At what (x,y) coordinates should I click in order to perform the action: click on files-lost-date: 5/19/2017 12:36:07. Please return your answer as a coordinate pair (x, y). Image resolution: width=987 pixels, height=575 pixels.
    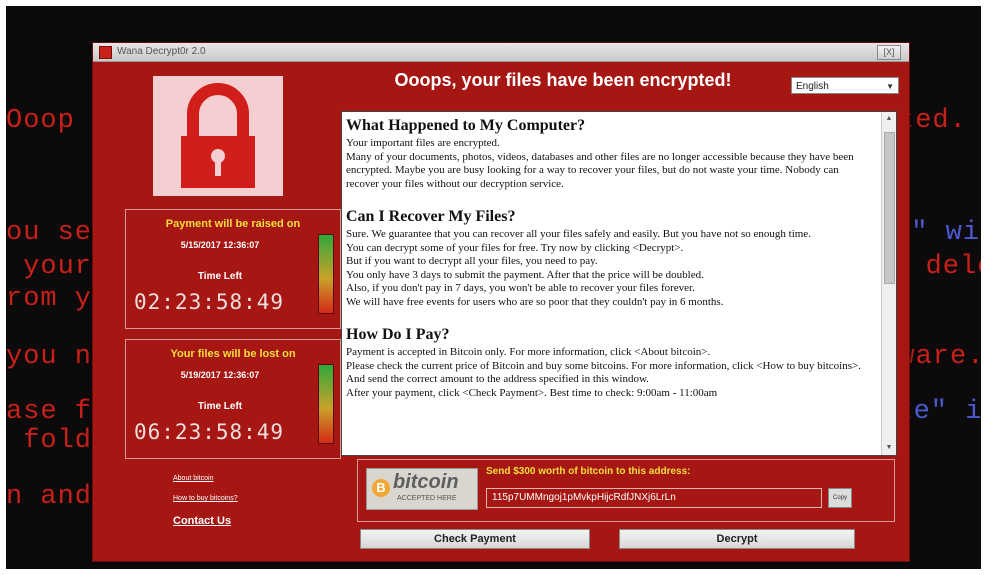
    Looking at the image, I should click on (220, 375).